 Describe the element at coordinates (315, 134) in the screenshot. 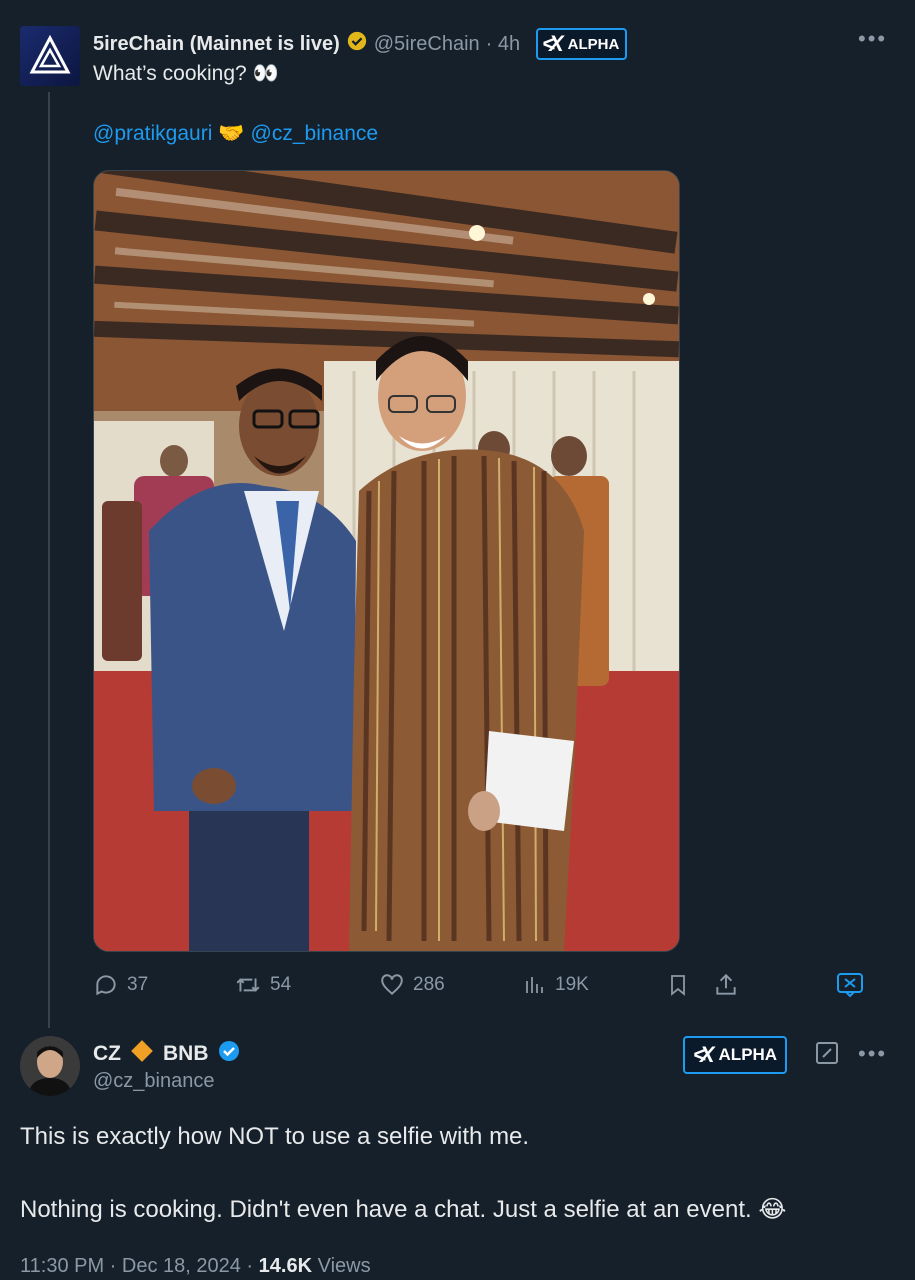

I see `mention-cz-binance: @cz_binance` at that location.